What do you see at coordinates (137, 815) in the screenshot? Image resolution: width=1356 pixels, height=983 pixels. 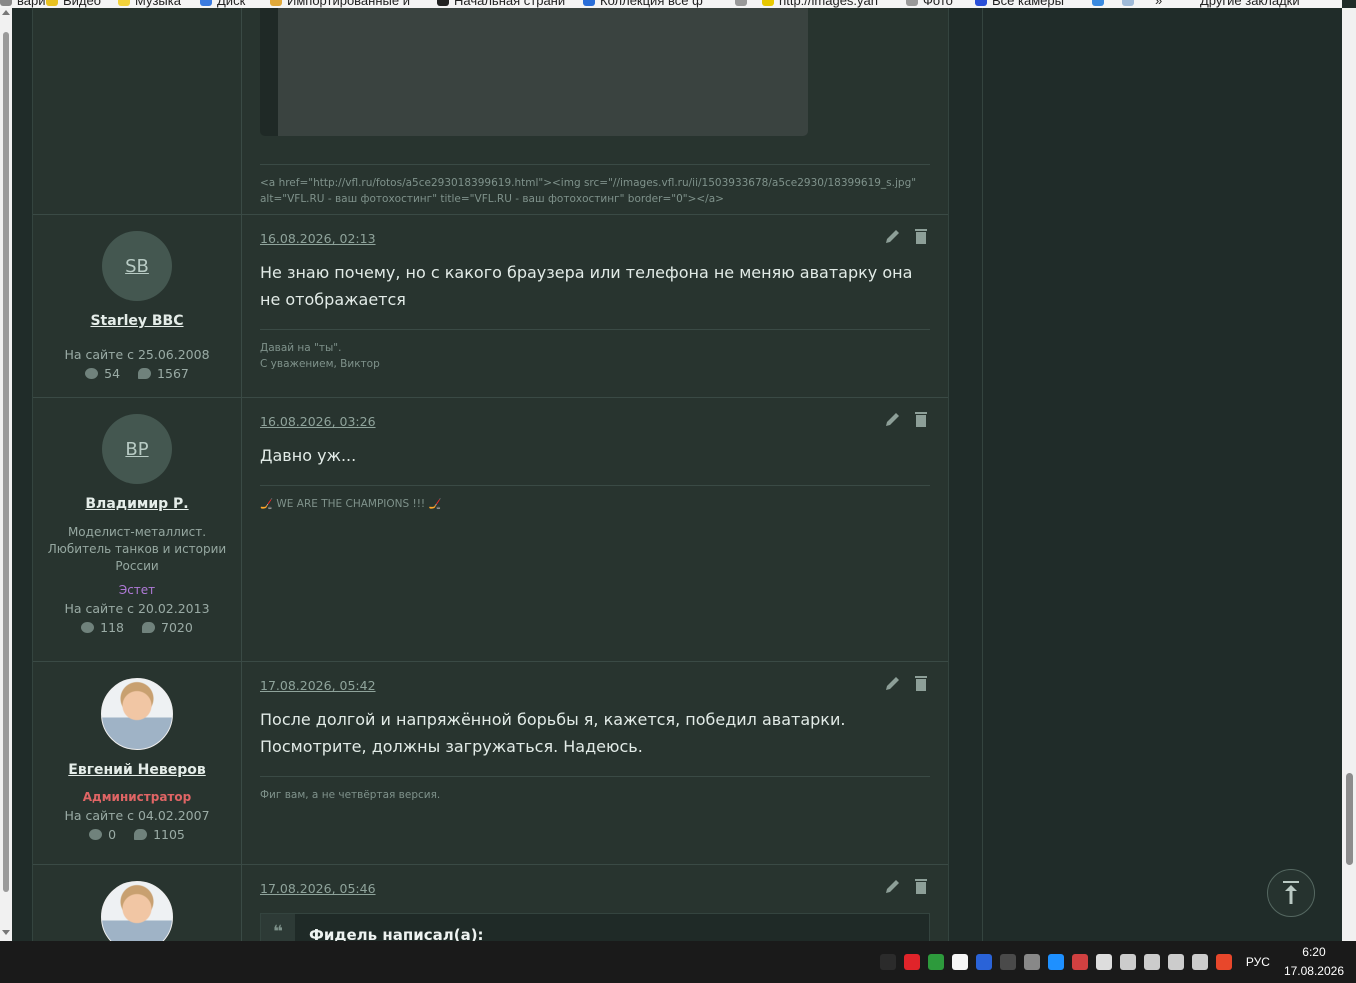 I see `member-since: На сайте с 04.02.2007` at bounding box center [137, 815].